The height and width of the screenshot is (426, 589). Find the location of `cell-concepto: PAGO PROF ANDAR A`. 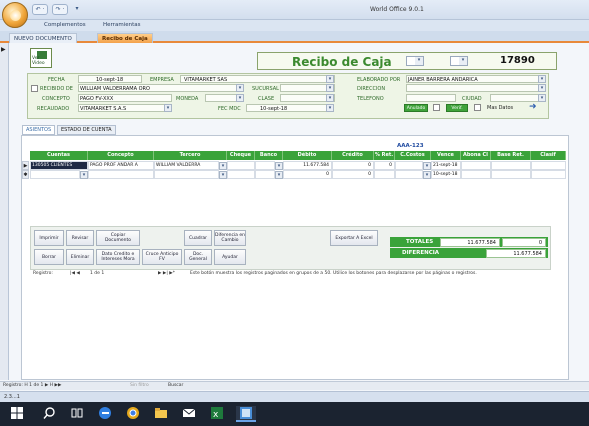

cell-concepto: PAGO PROF ANDAR A is located at coordinates (121, 165).